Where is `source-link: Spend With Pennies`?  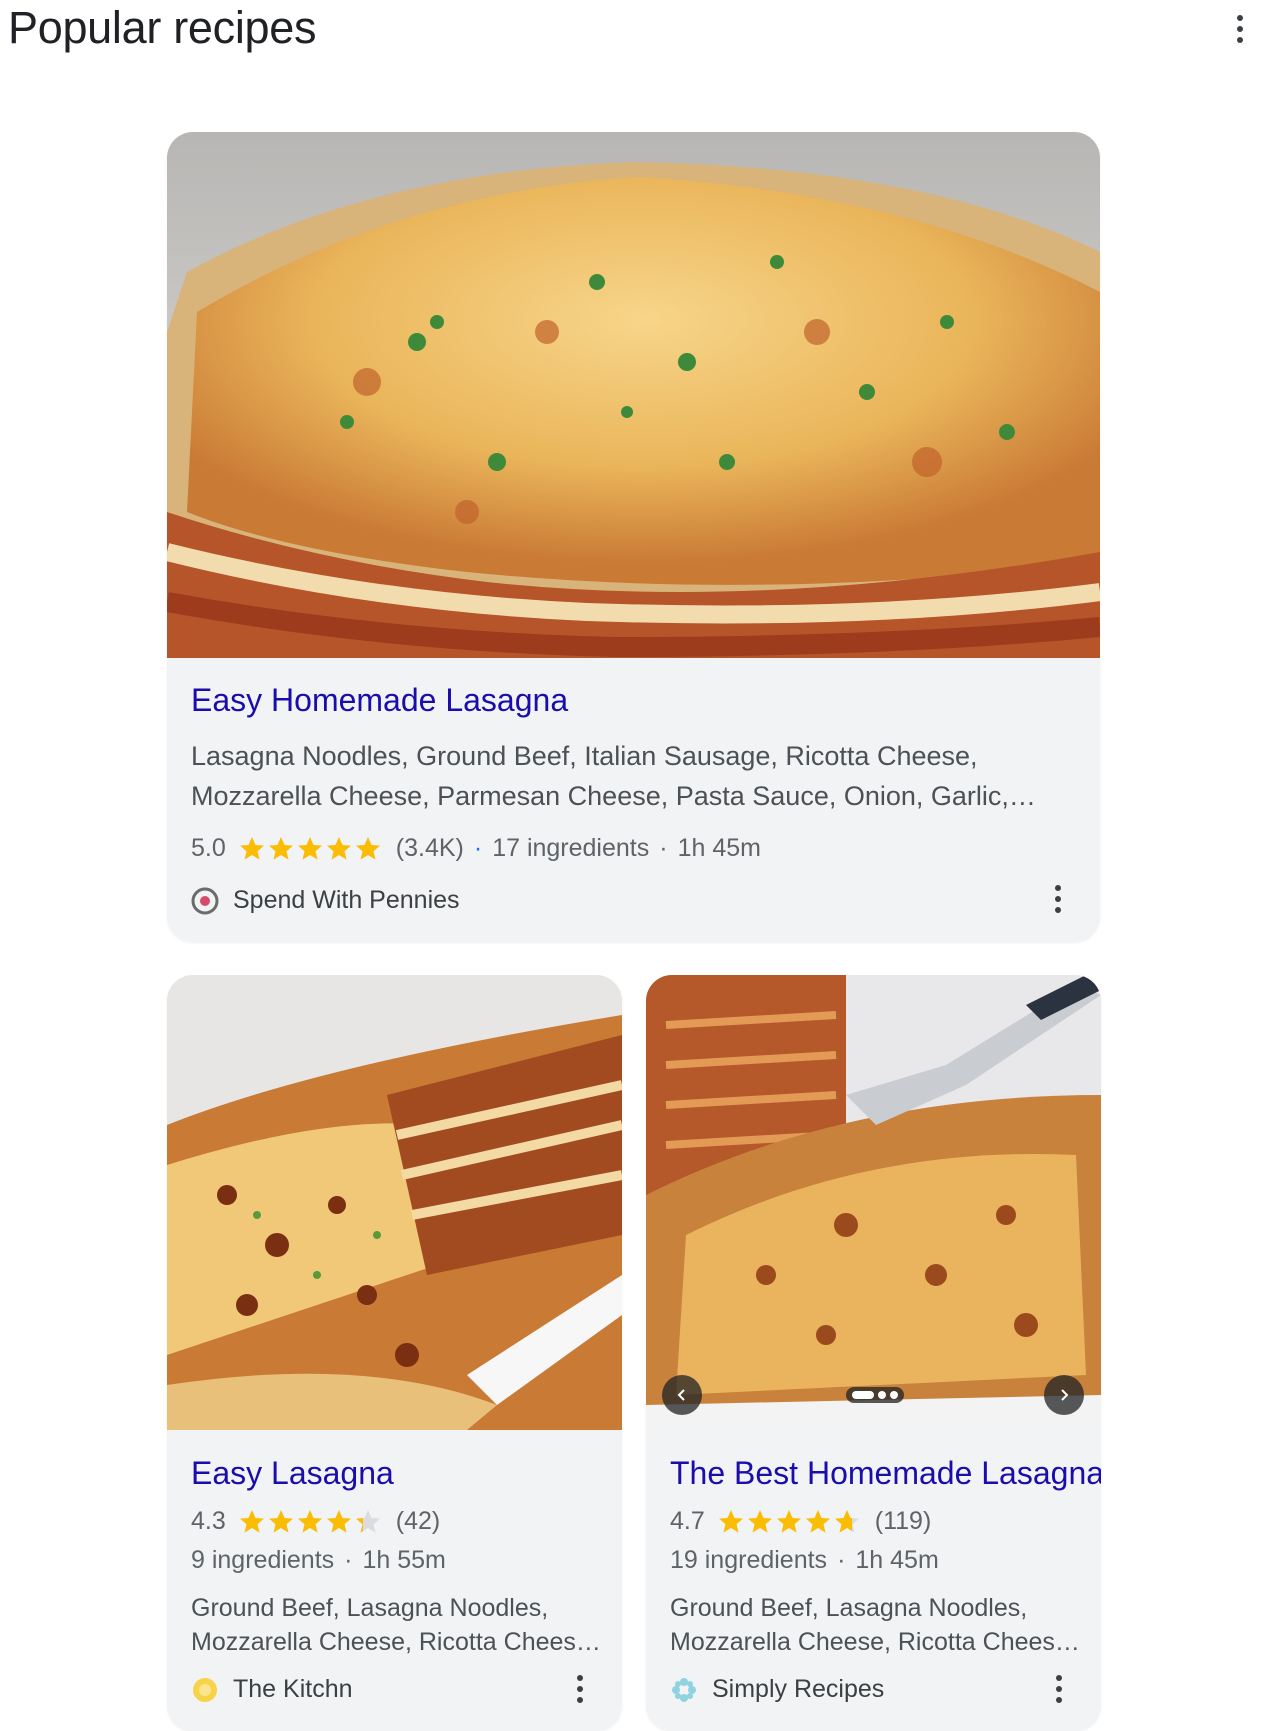 source-link: Spend With Pennies is located at coordinates (325, 900).